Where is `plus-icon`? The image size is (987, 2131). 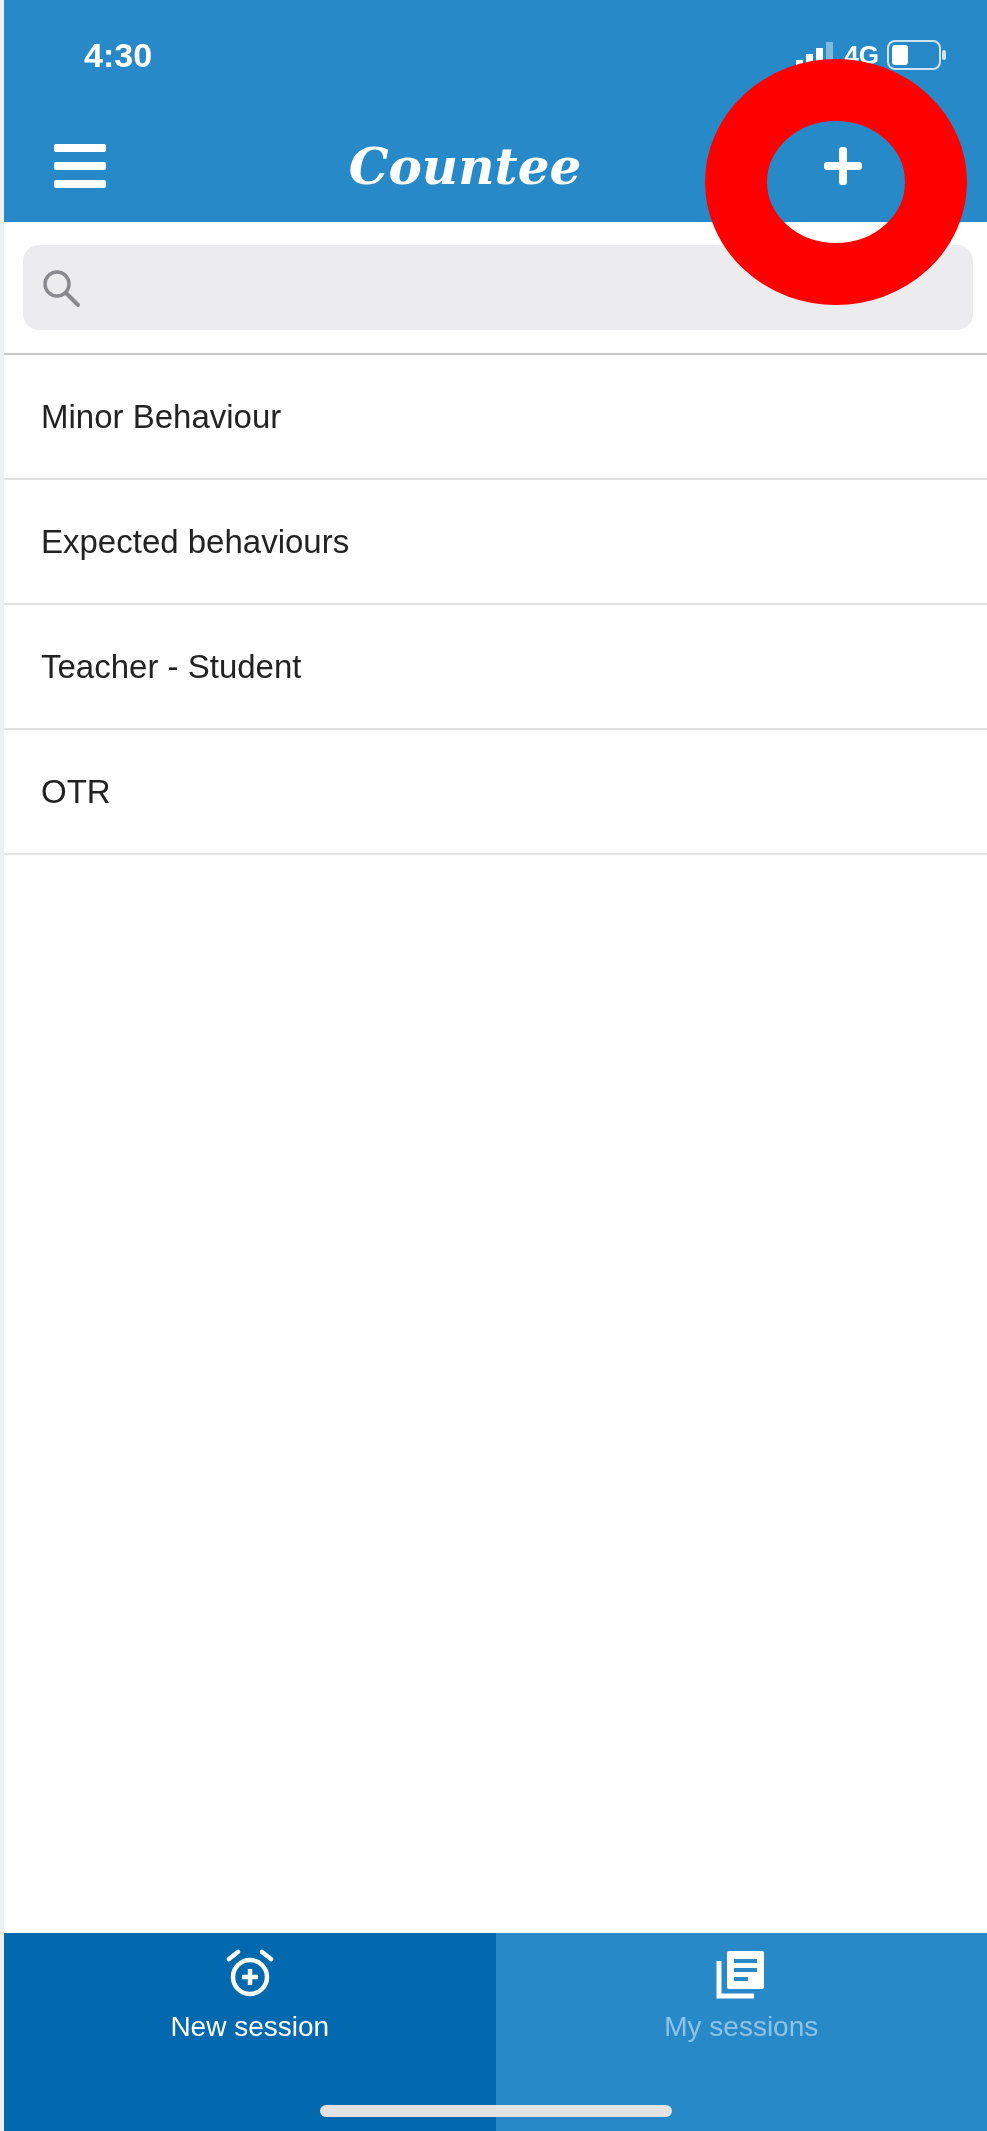 plus-icon is located at coordinates (843, 166).